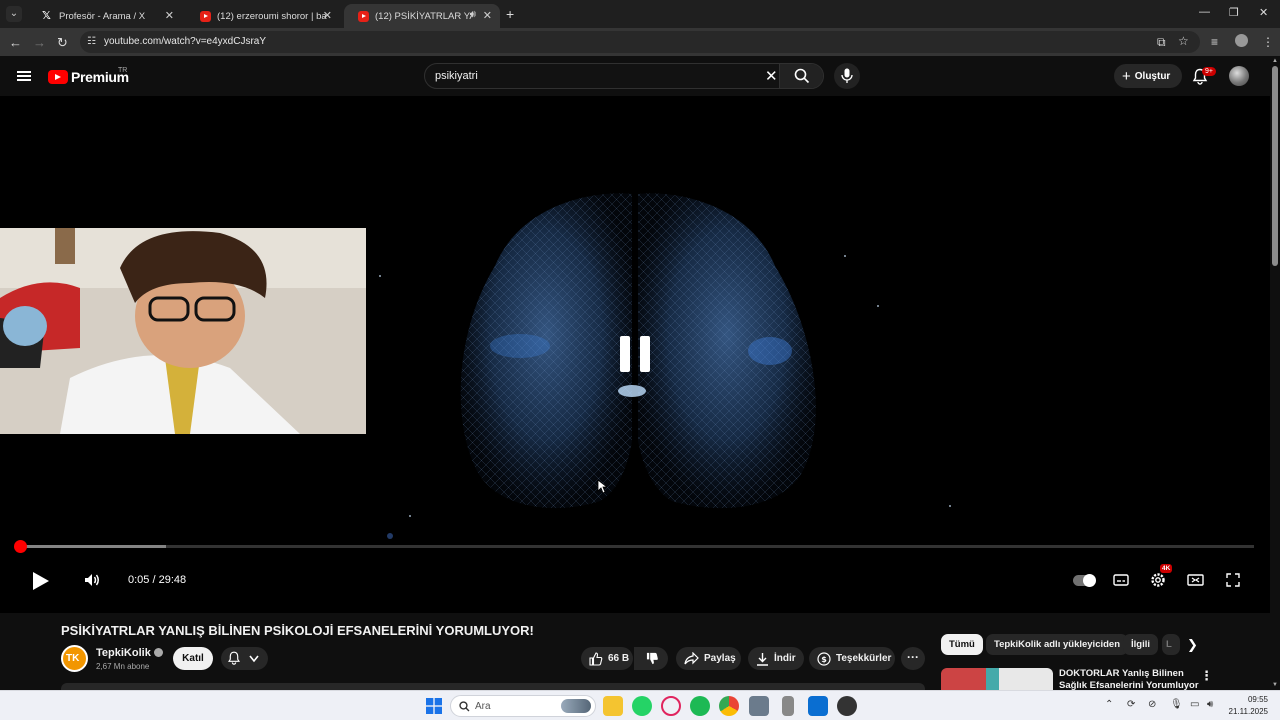 The height and width of the screenshot is (720, 1280). I want to click on recommendation-more-icon: ⋮, so click(1206, 676).